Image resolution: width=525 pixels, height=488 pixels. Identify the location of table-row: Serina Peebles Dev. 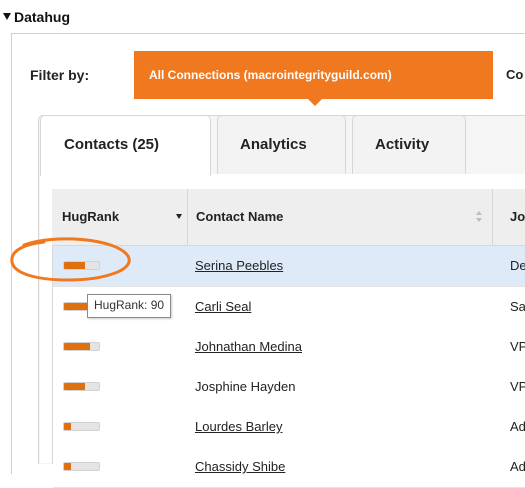
(289, 266).